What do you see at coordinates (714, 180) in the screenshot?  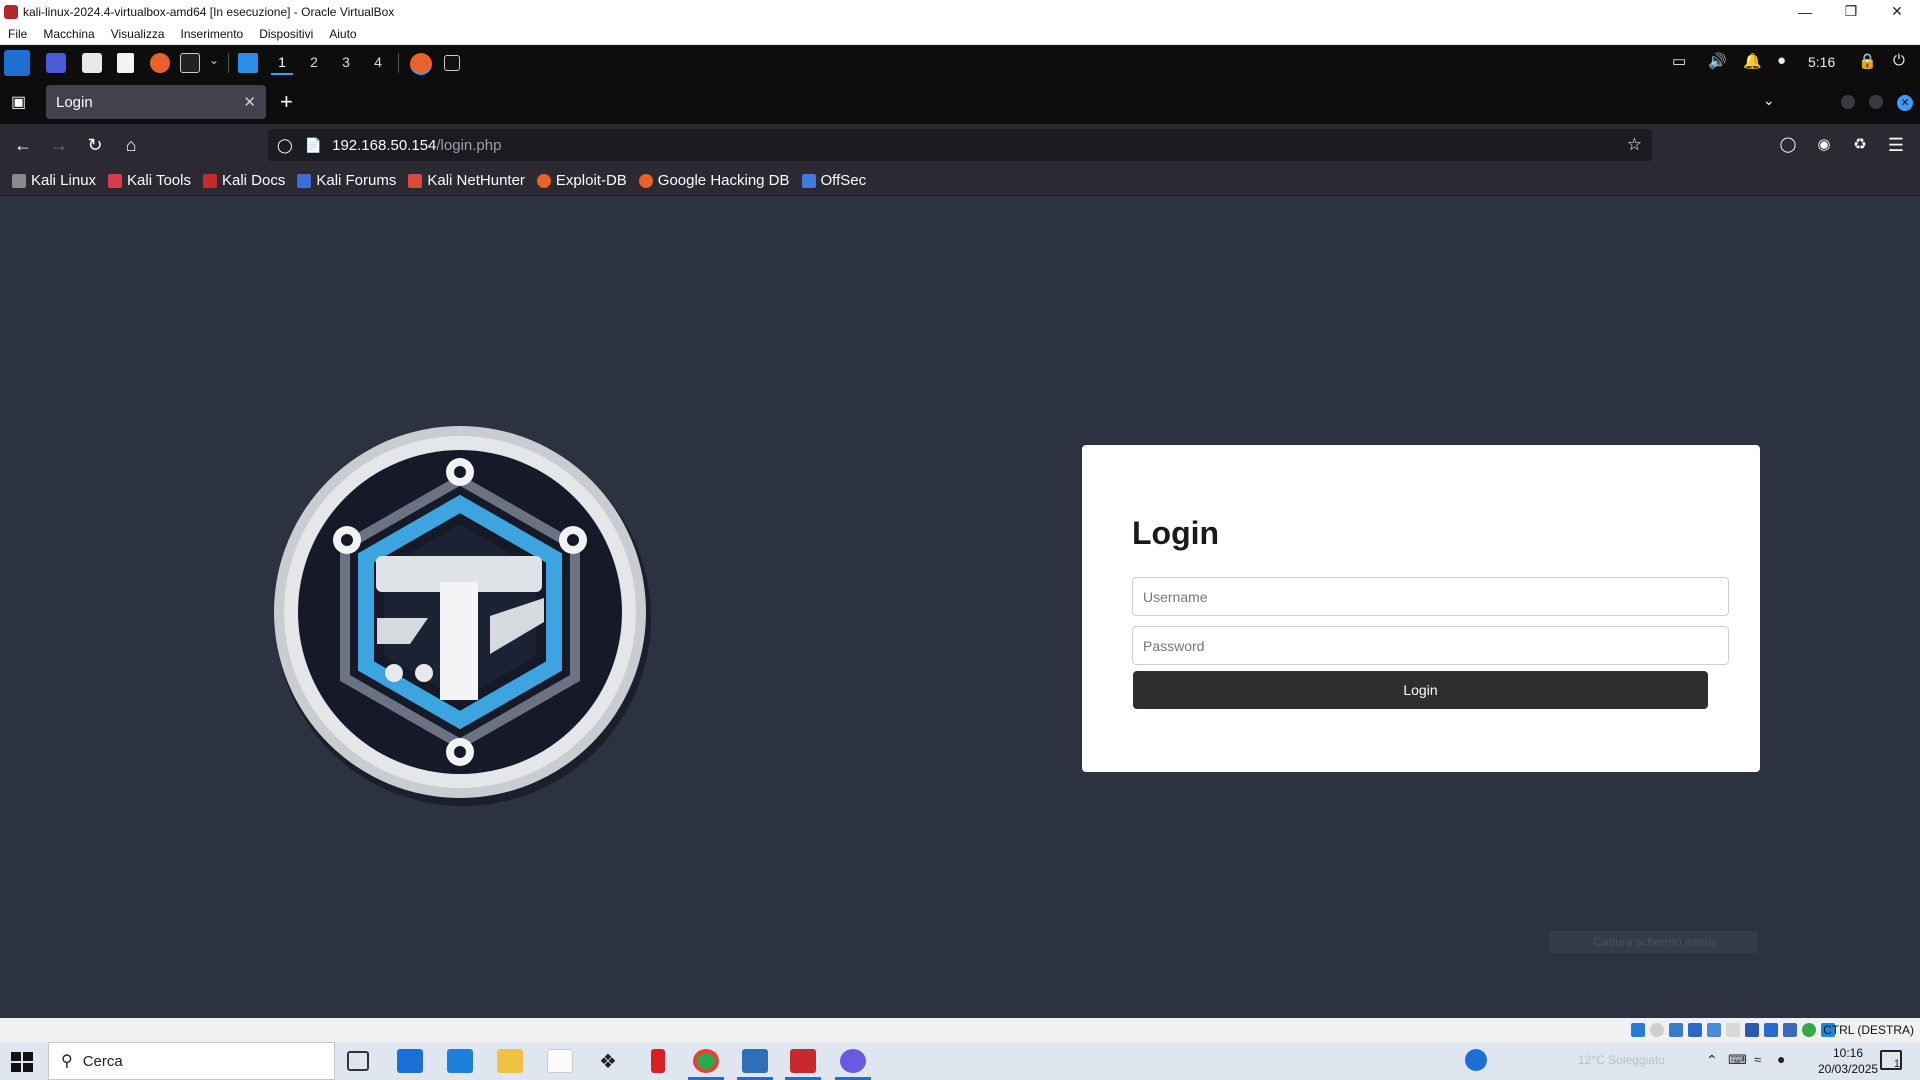 I see `bookmark-google-hacking-db: Google Hacking DB` at bounding box center [714, 180].